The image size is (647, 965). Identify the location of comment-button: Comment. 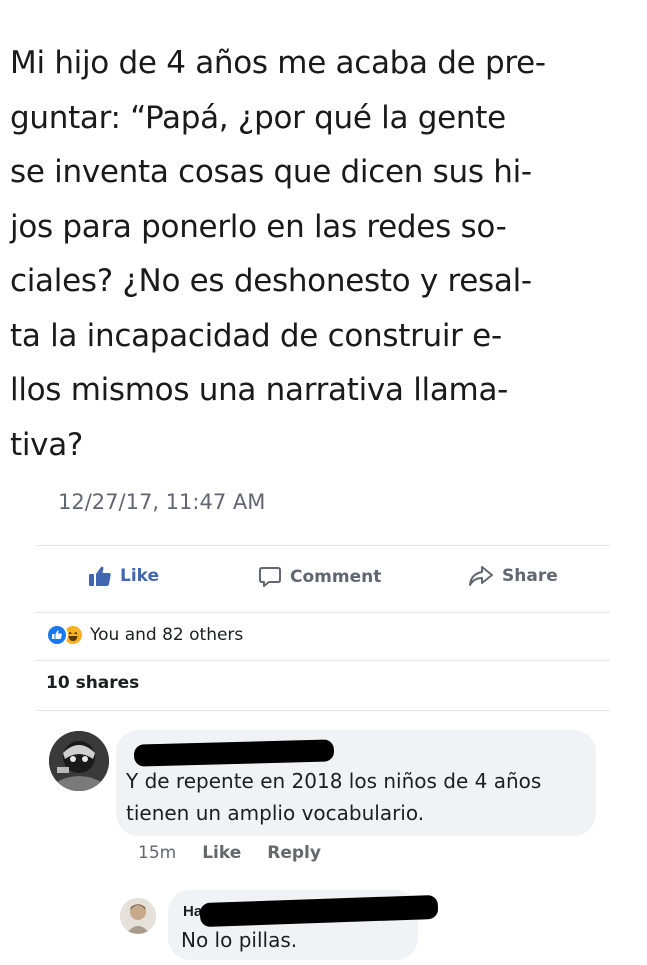
(319, 577).